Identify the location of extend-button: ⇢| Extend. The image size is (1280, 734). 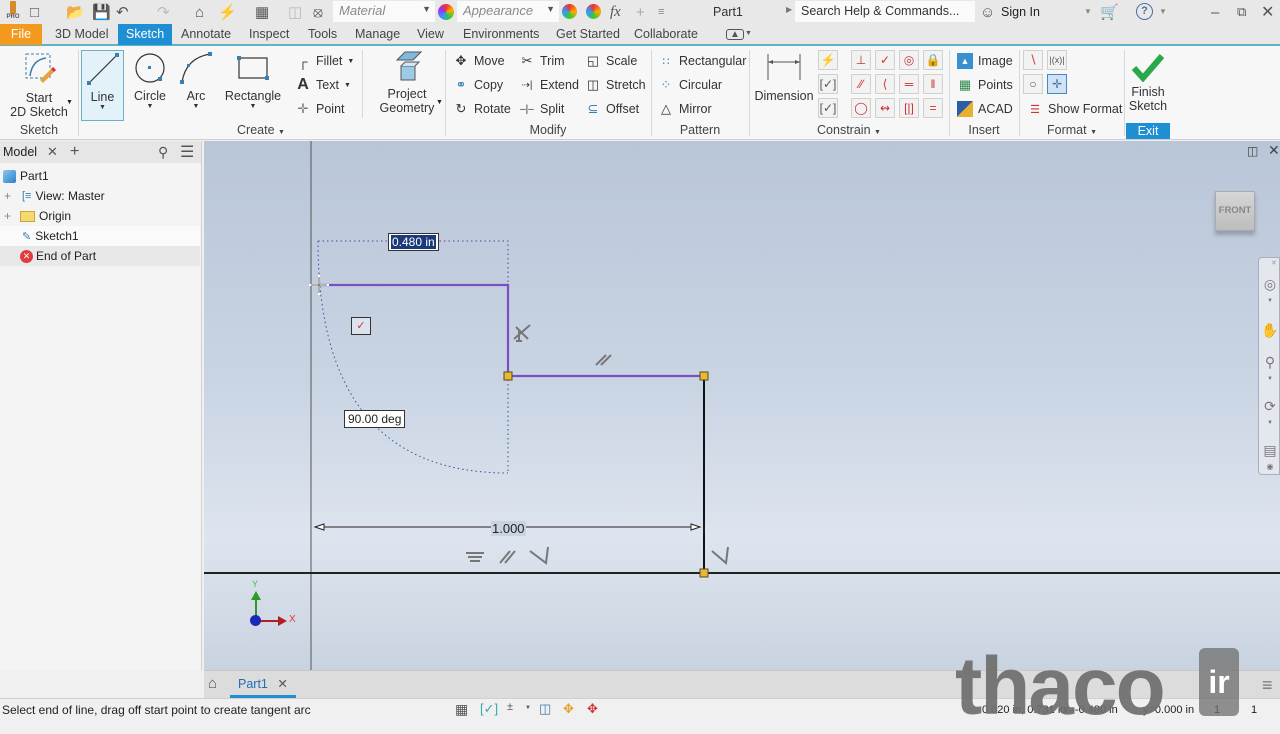
(549, 85).